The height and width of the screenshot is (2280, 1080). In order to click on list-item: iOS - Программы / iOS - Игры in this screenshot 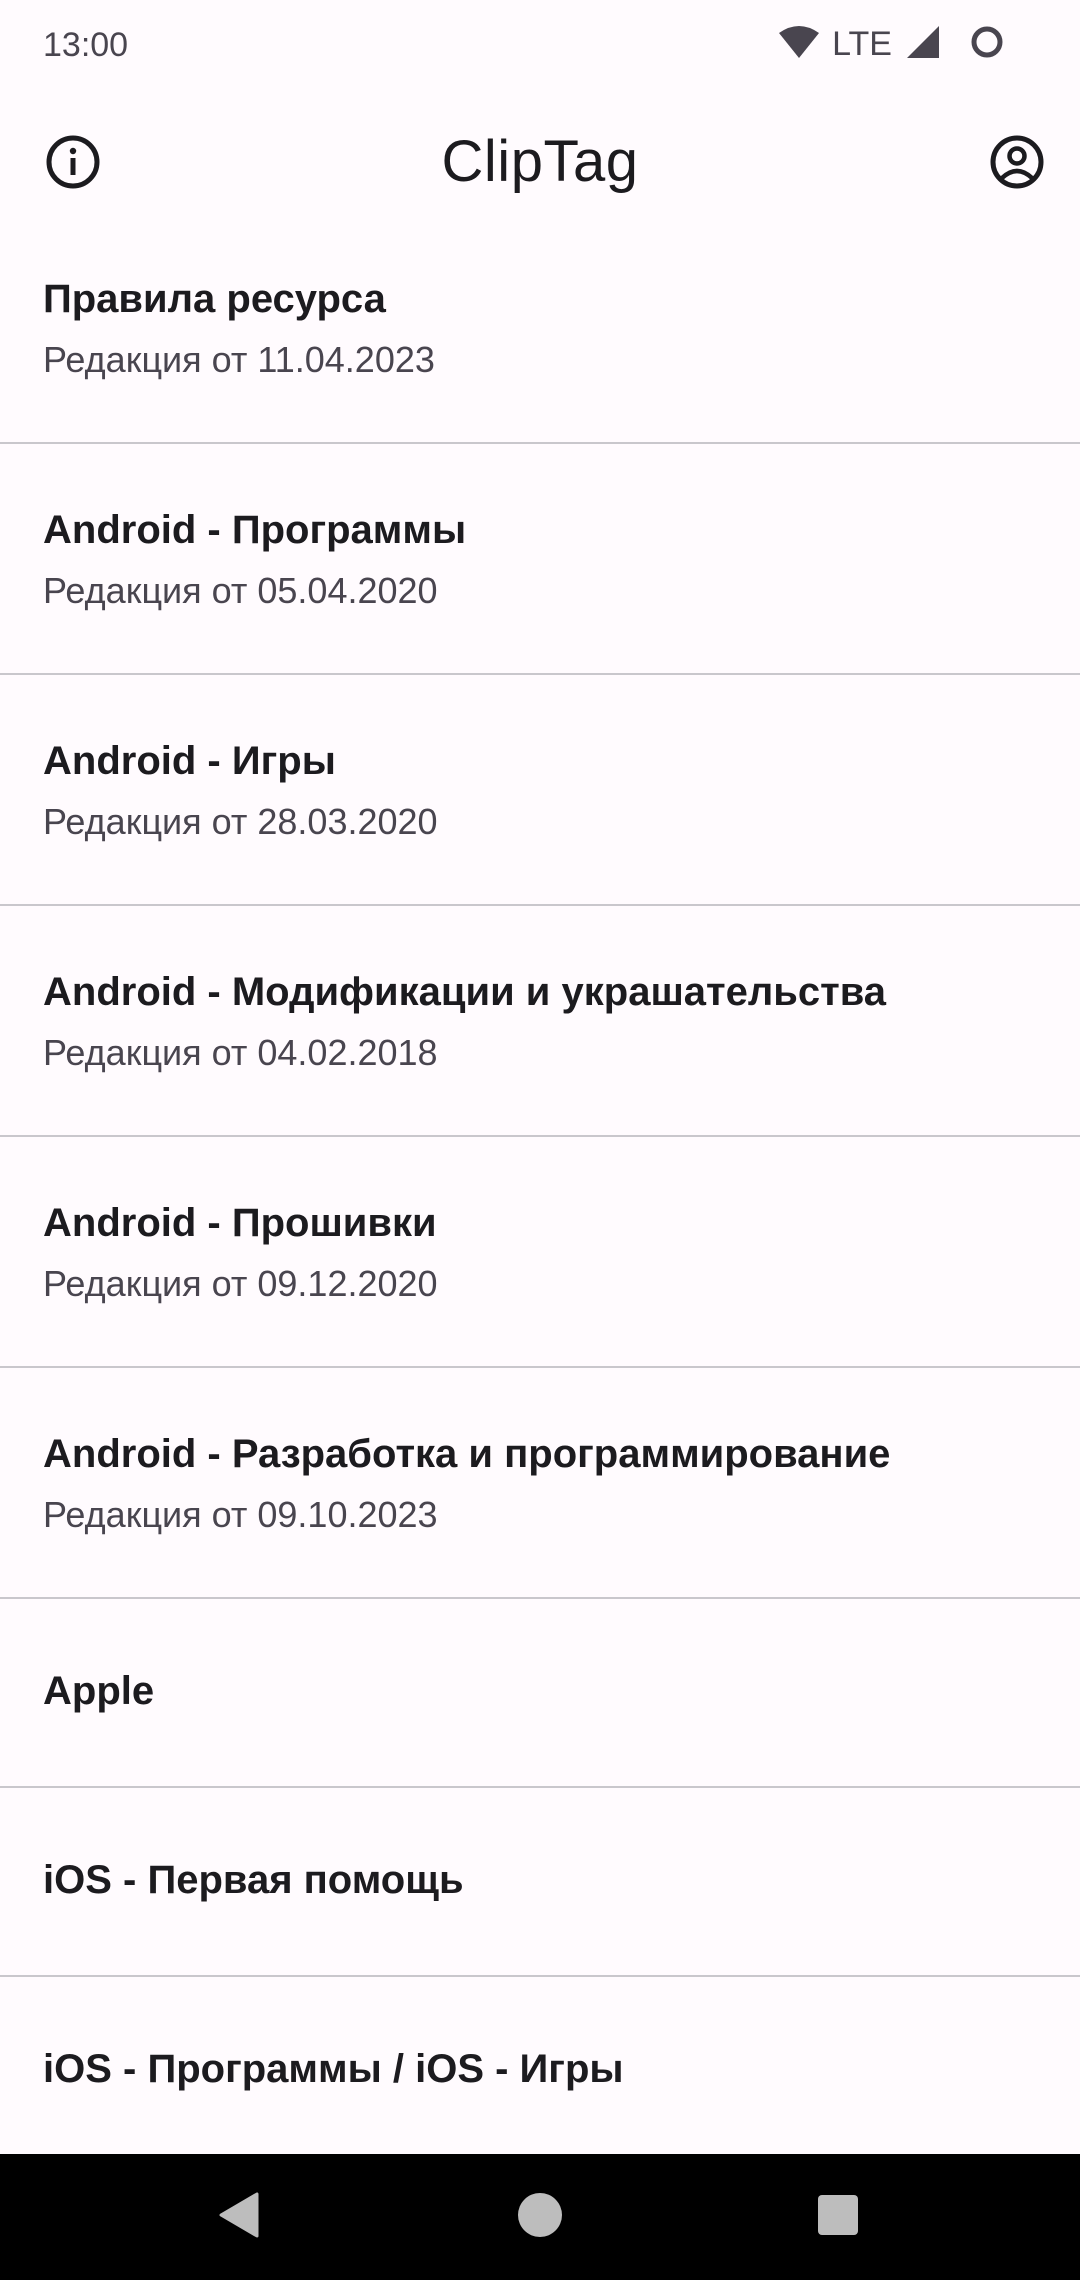, I will do `click(540, 2071)`.